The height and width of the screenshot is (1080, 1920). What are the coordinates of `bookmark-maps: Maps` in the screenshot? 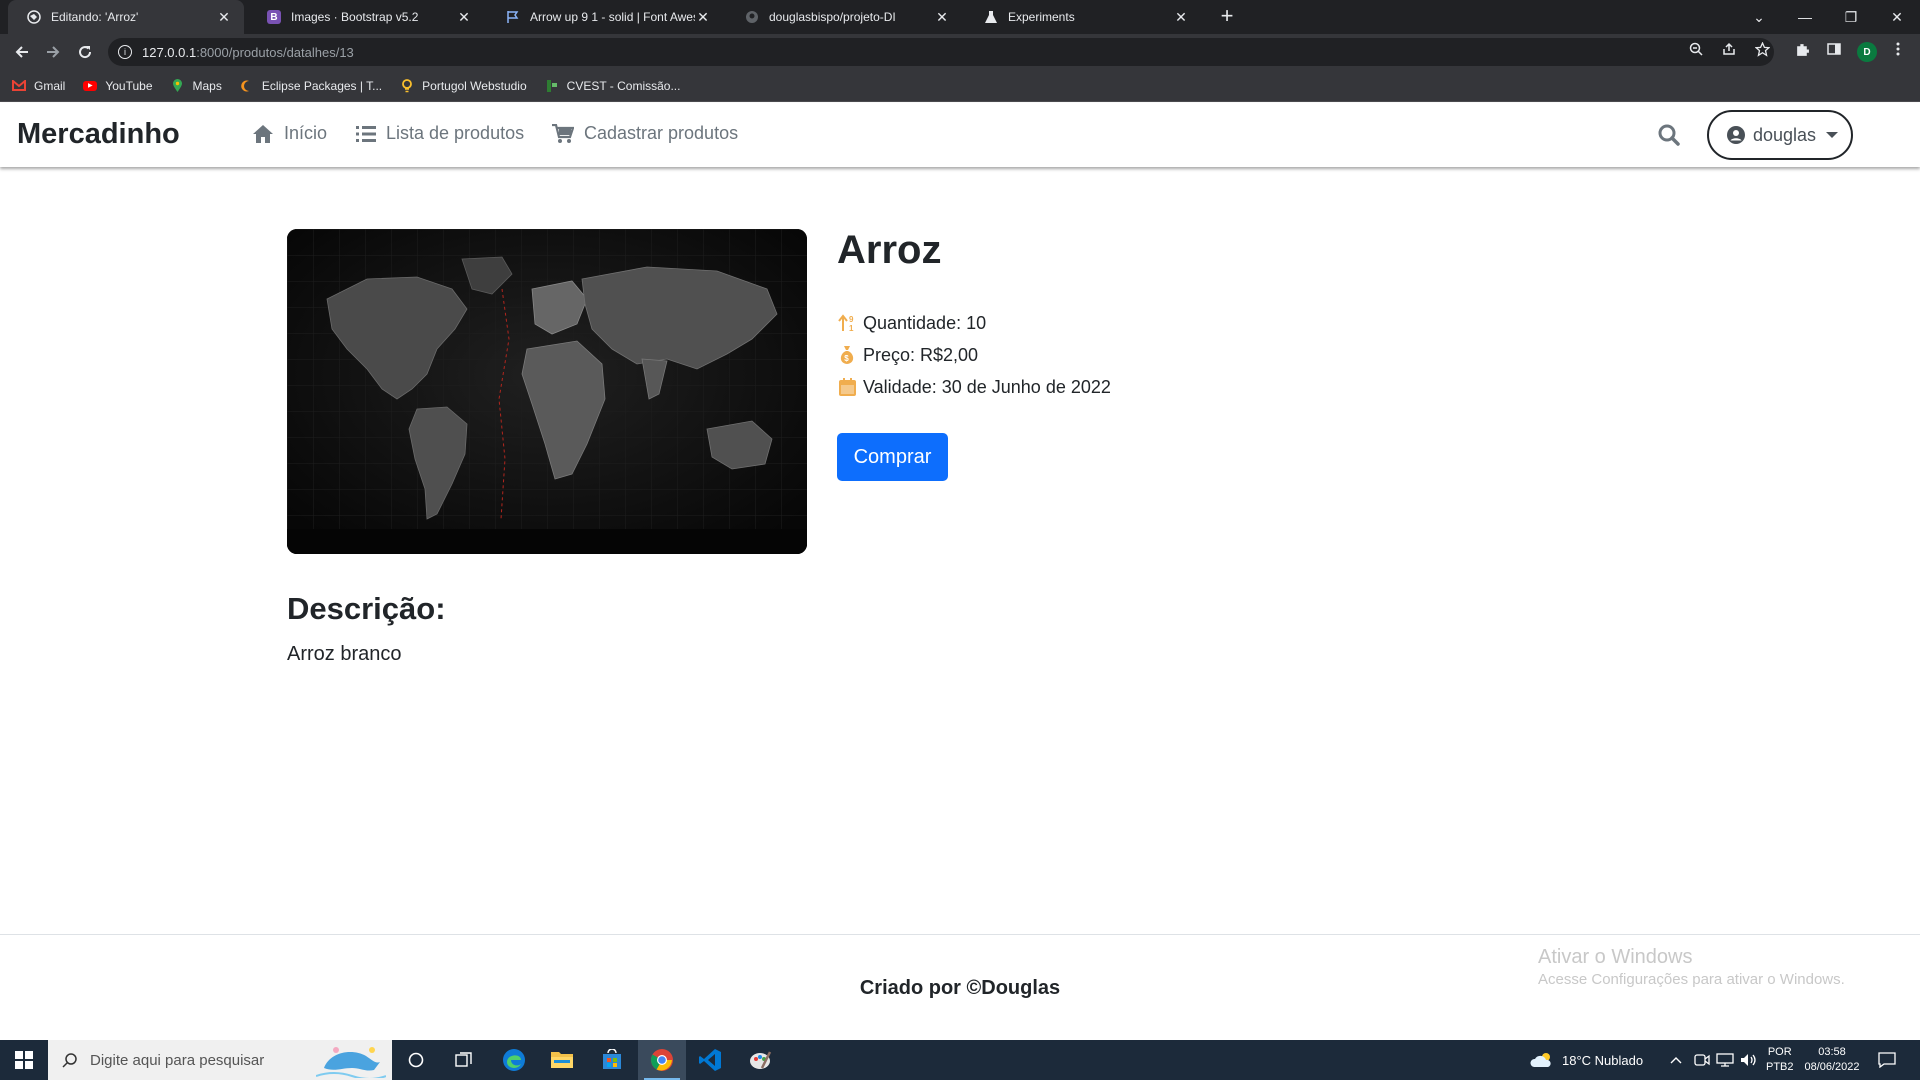 It's located at (196, 85).